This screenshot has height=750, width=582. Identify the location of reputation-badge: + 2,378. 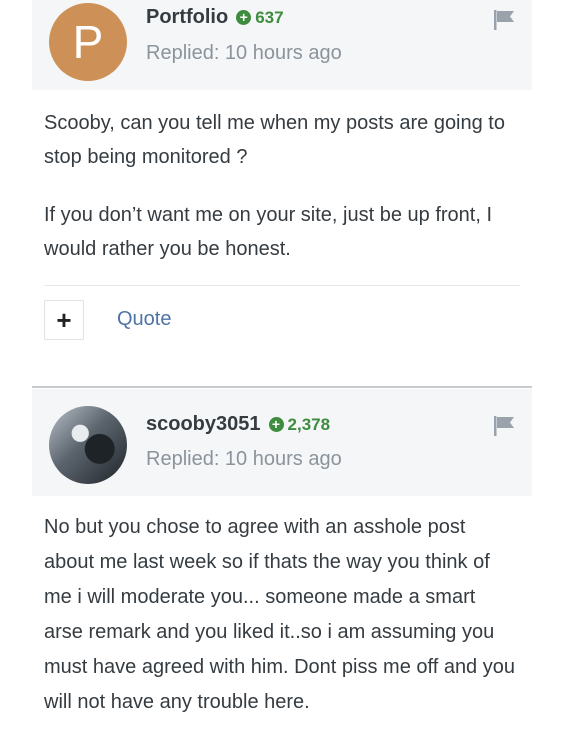
(299, 424).